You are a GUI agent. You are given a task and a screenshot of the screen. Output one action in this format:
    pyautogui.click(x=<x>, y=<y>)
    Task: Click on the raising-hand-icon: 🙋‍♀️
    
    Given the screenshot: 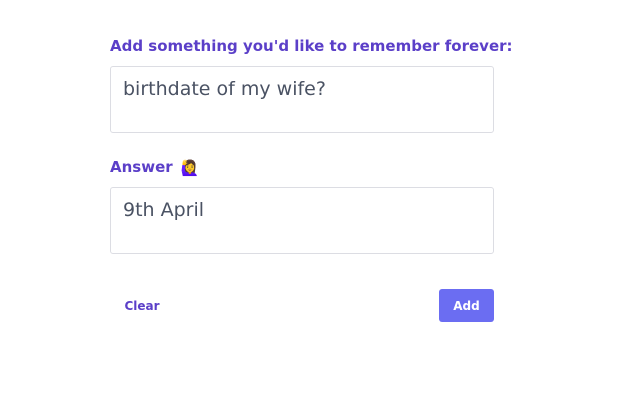 What is the action you would take?
    pyautogui.click(x=190, y=167)
    